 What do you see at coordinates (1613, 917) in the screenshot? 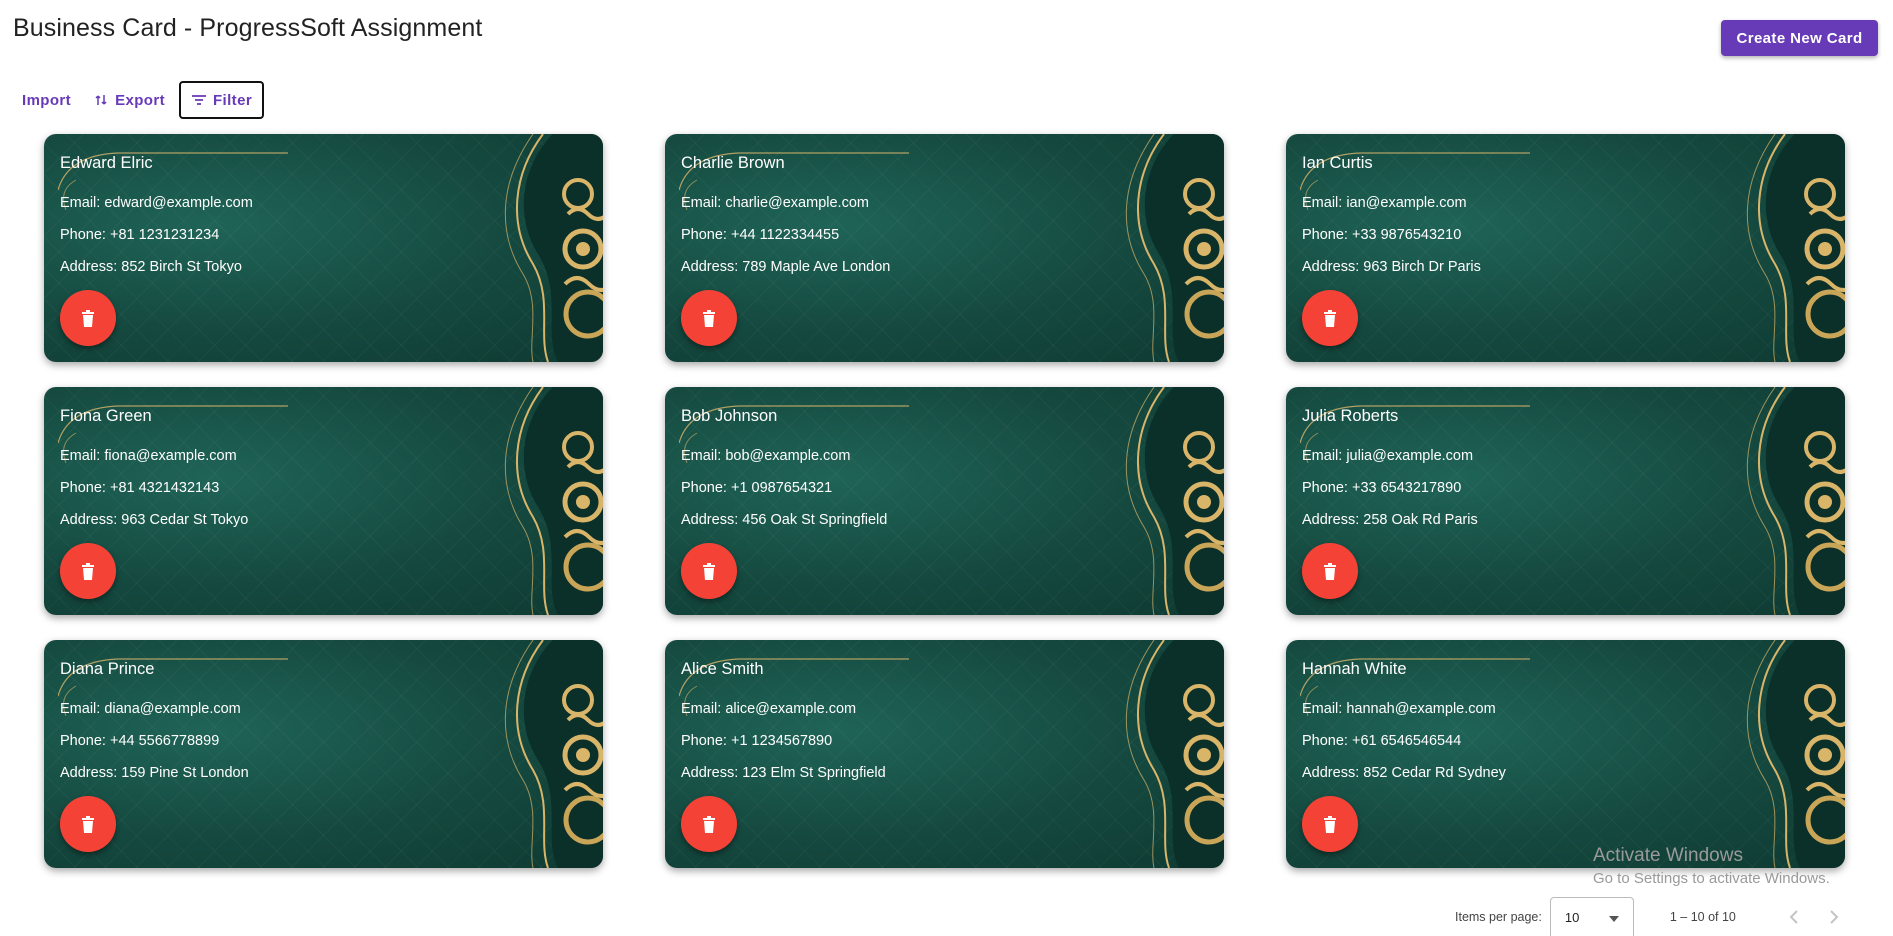
I see `dropdown-arrow-icon` at bounding box center [1613, 917].